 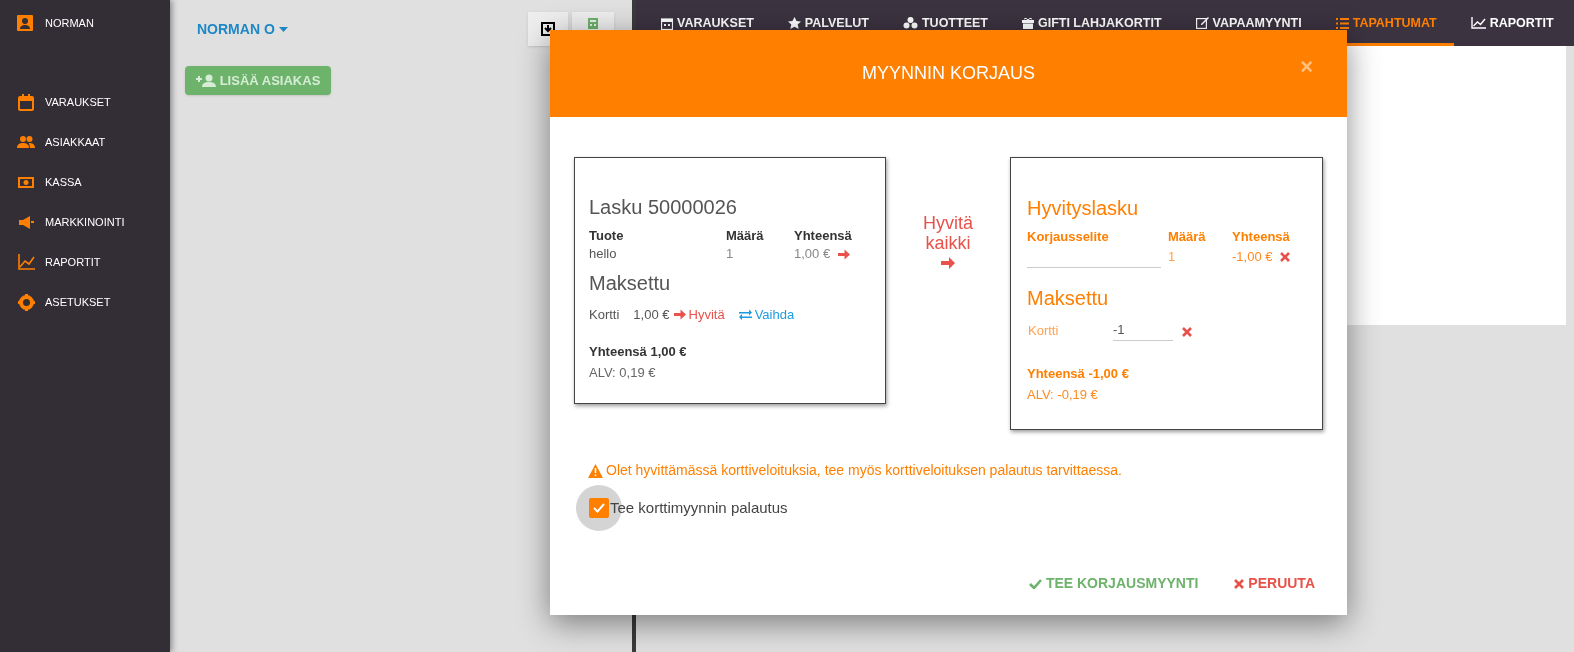 I want to click on nav-tab: VARAUKSET, so click(x=707, y=23).